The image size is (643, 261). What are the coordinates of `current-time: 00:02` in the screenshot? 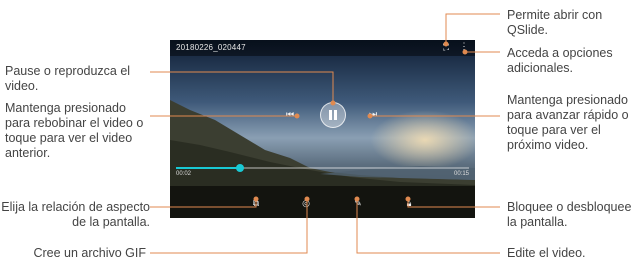 It's located at (184, 174).